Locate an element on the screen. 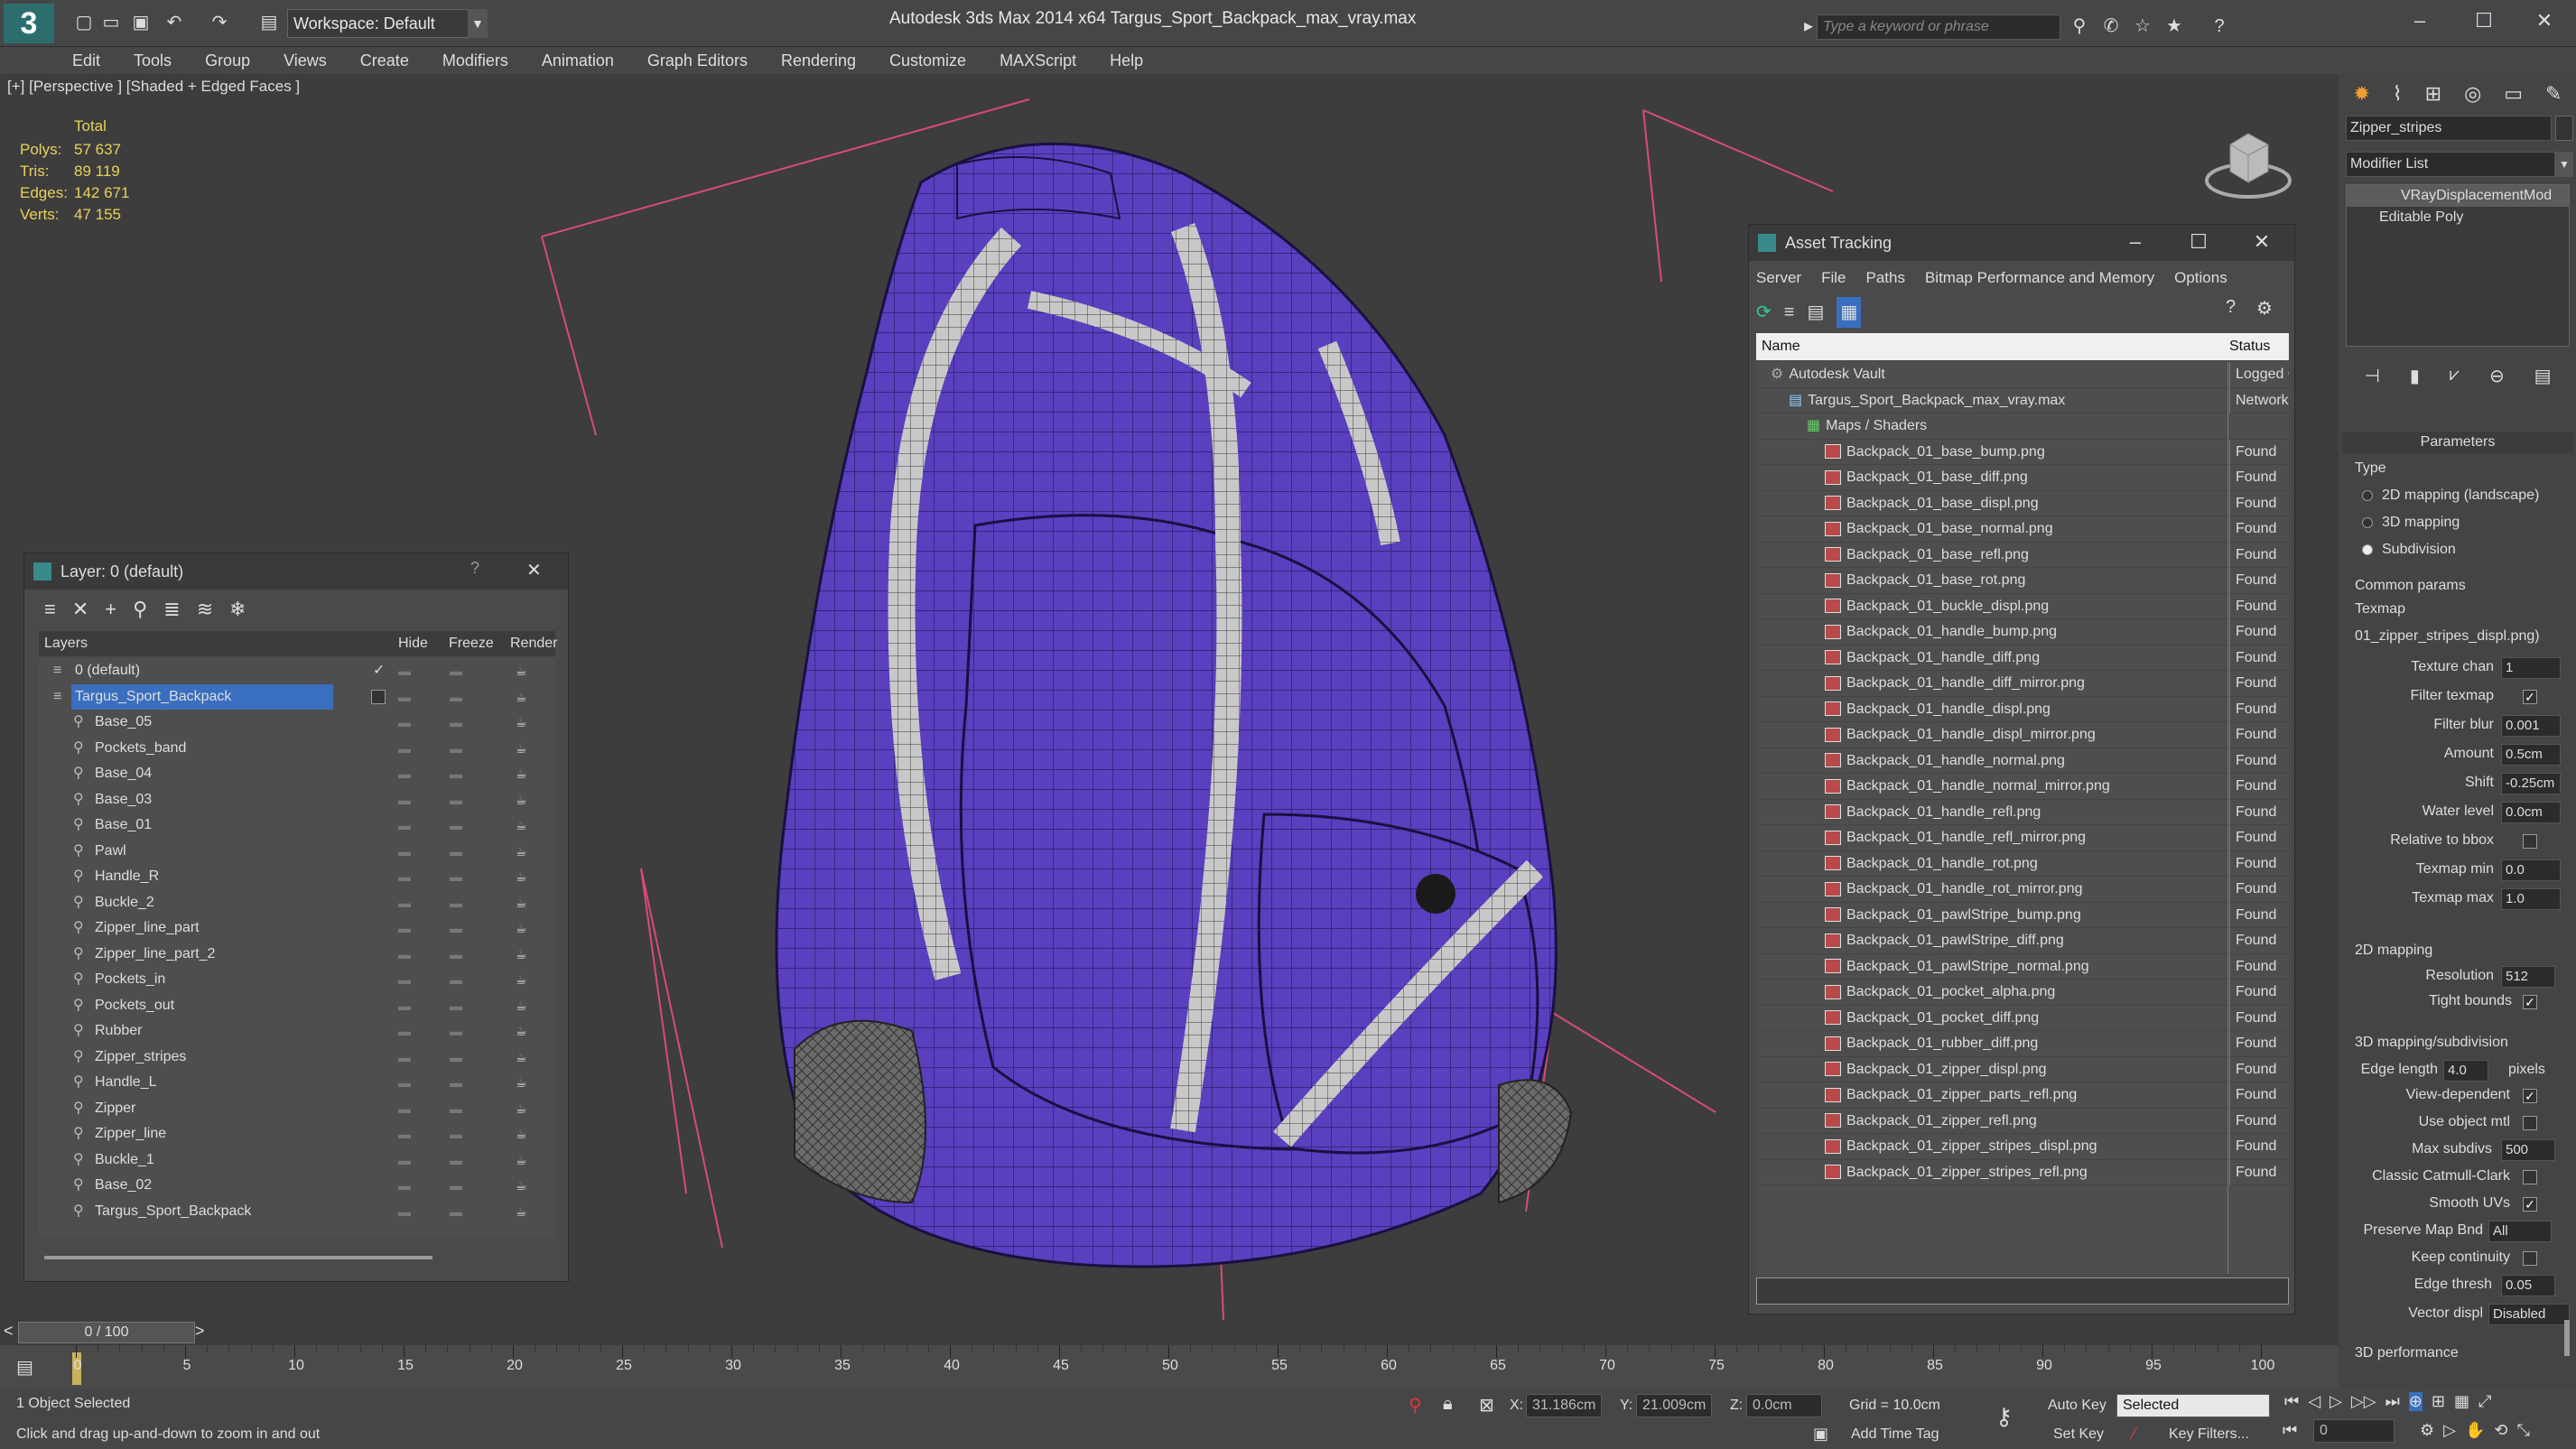 The height and width of the screenshot is (1449, 2576). layer-row: ⚲ Base_05 ▬ ▬ ☕︎ is located at coordinates (297, 723).